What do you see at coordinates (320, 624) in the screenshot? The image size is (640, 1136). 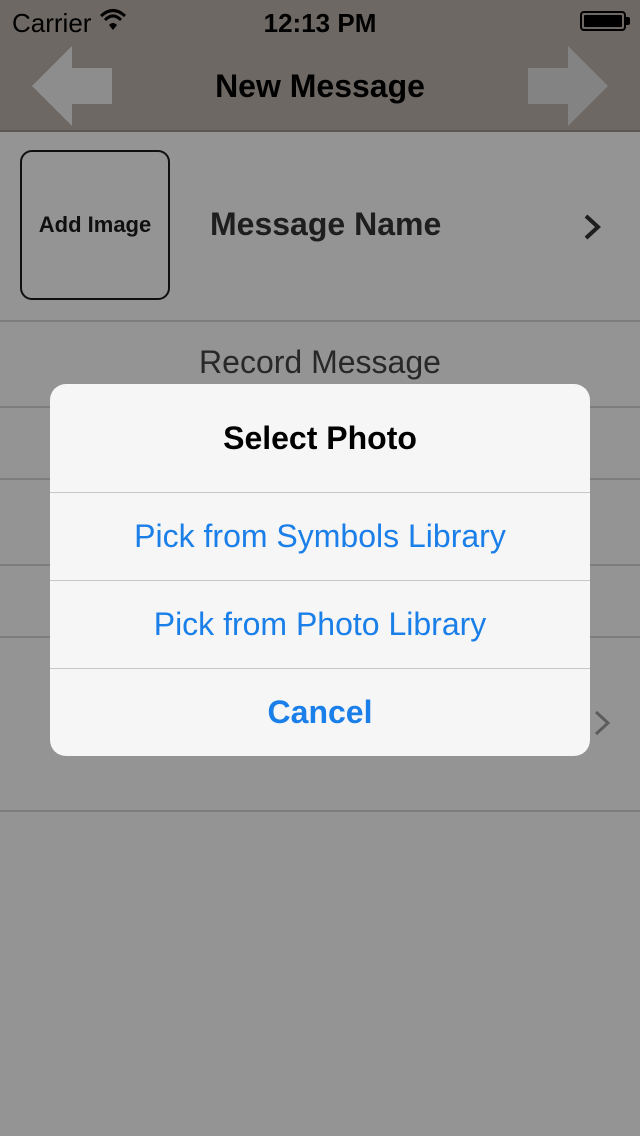 I see `pick-photo-library-button: Pick from Photo Library` at bounding box center [320, 624].